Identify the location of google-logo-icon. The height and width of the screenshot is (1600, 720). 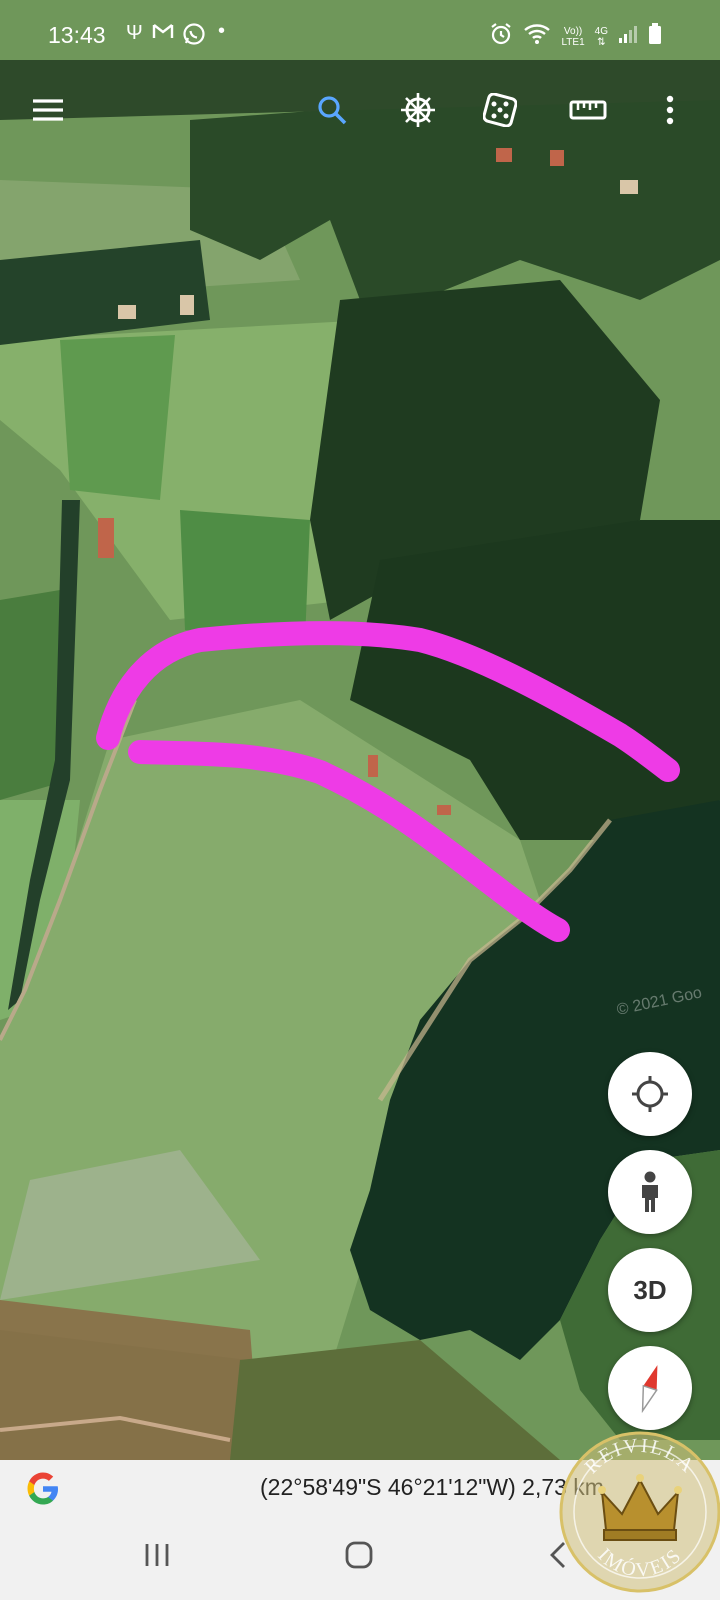
(42, 1488).